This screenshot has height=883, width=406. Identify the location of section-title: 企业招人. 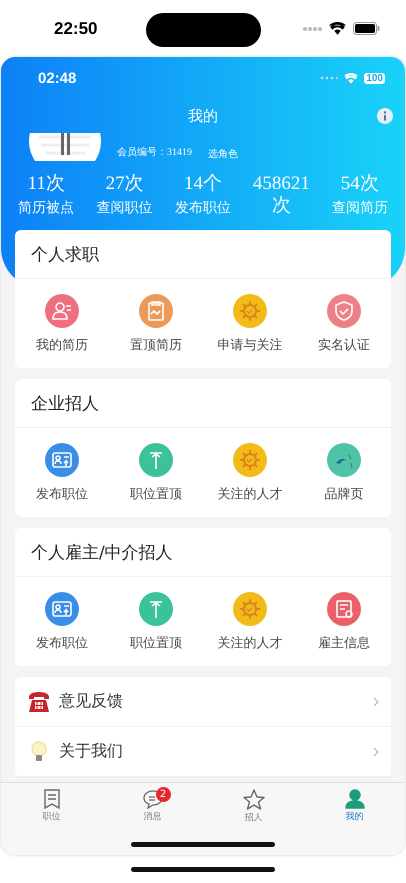
(203, 403).